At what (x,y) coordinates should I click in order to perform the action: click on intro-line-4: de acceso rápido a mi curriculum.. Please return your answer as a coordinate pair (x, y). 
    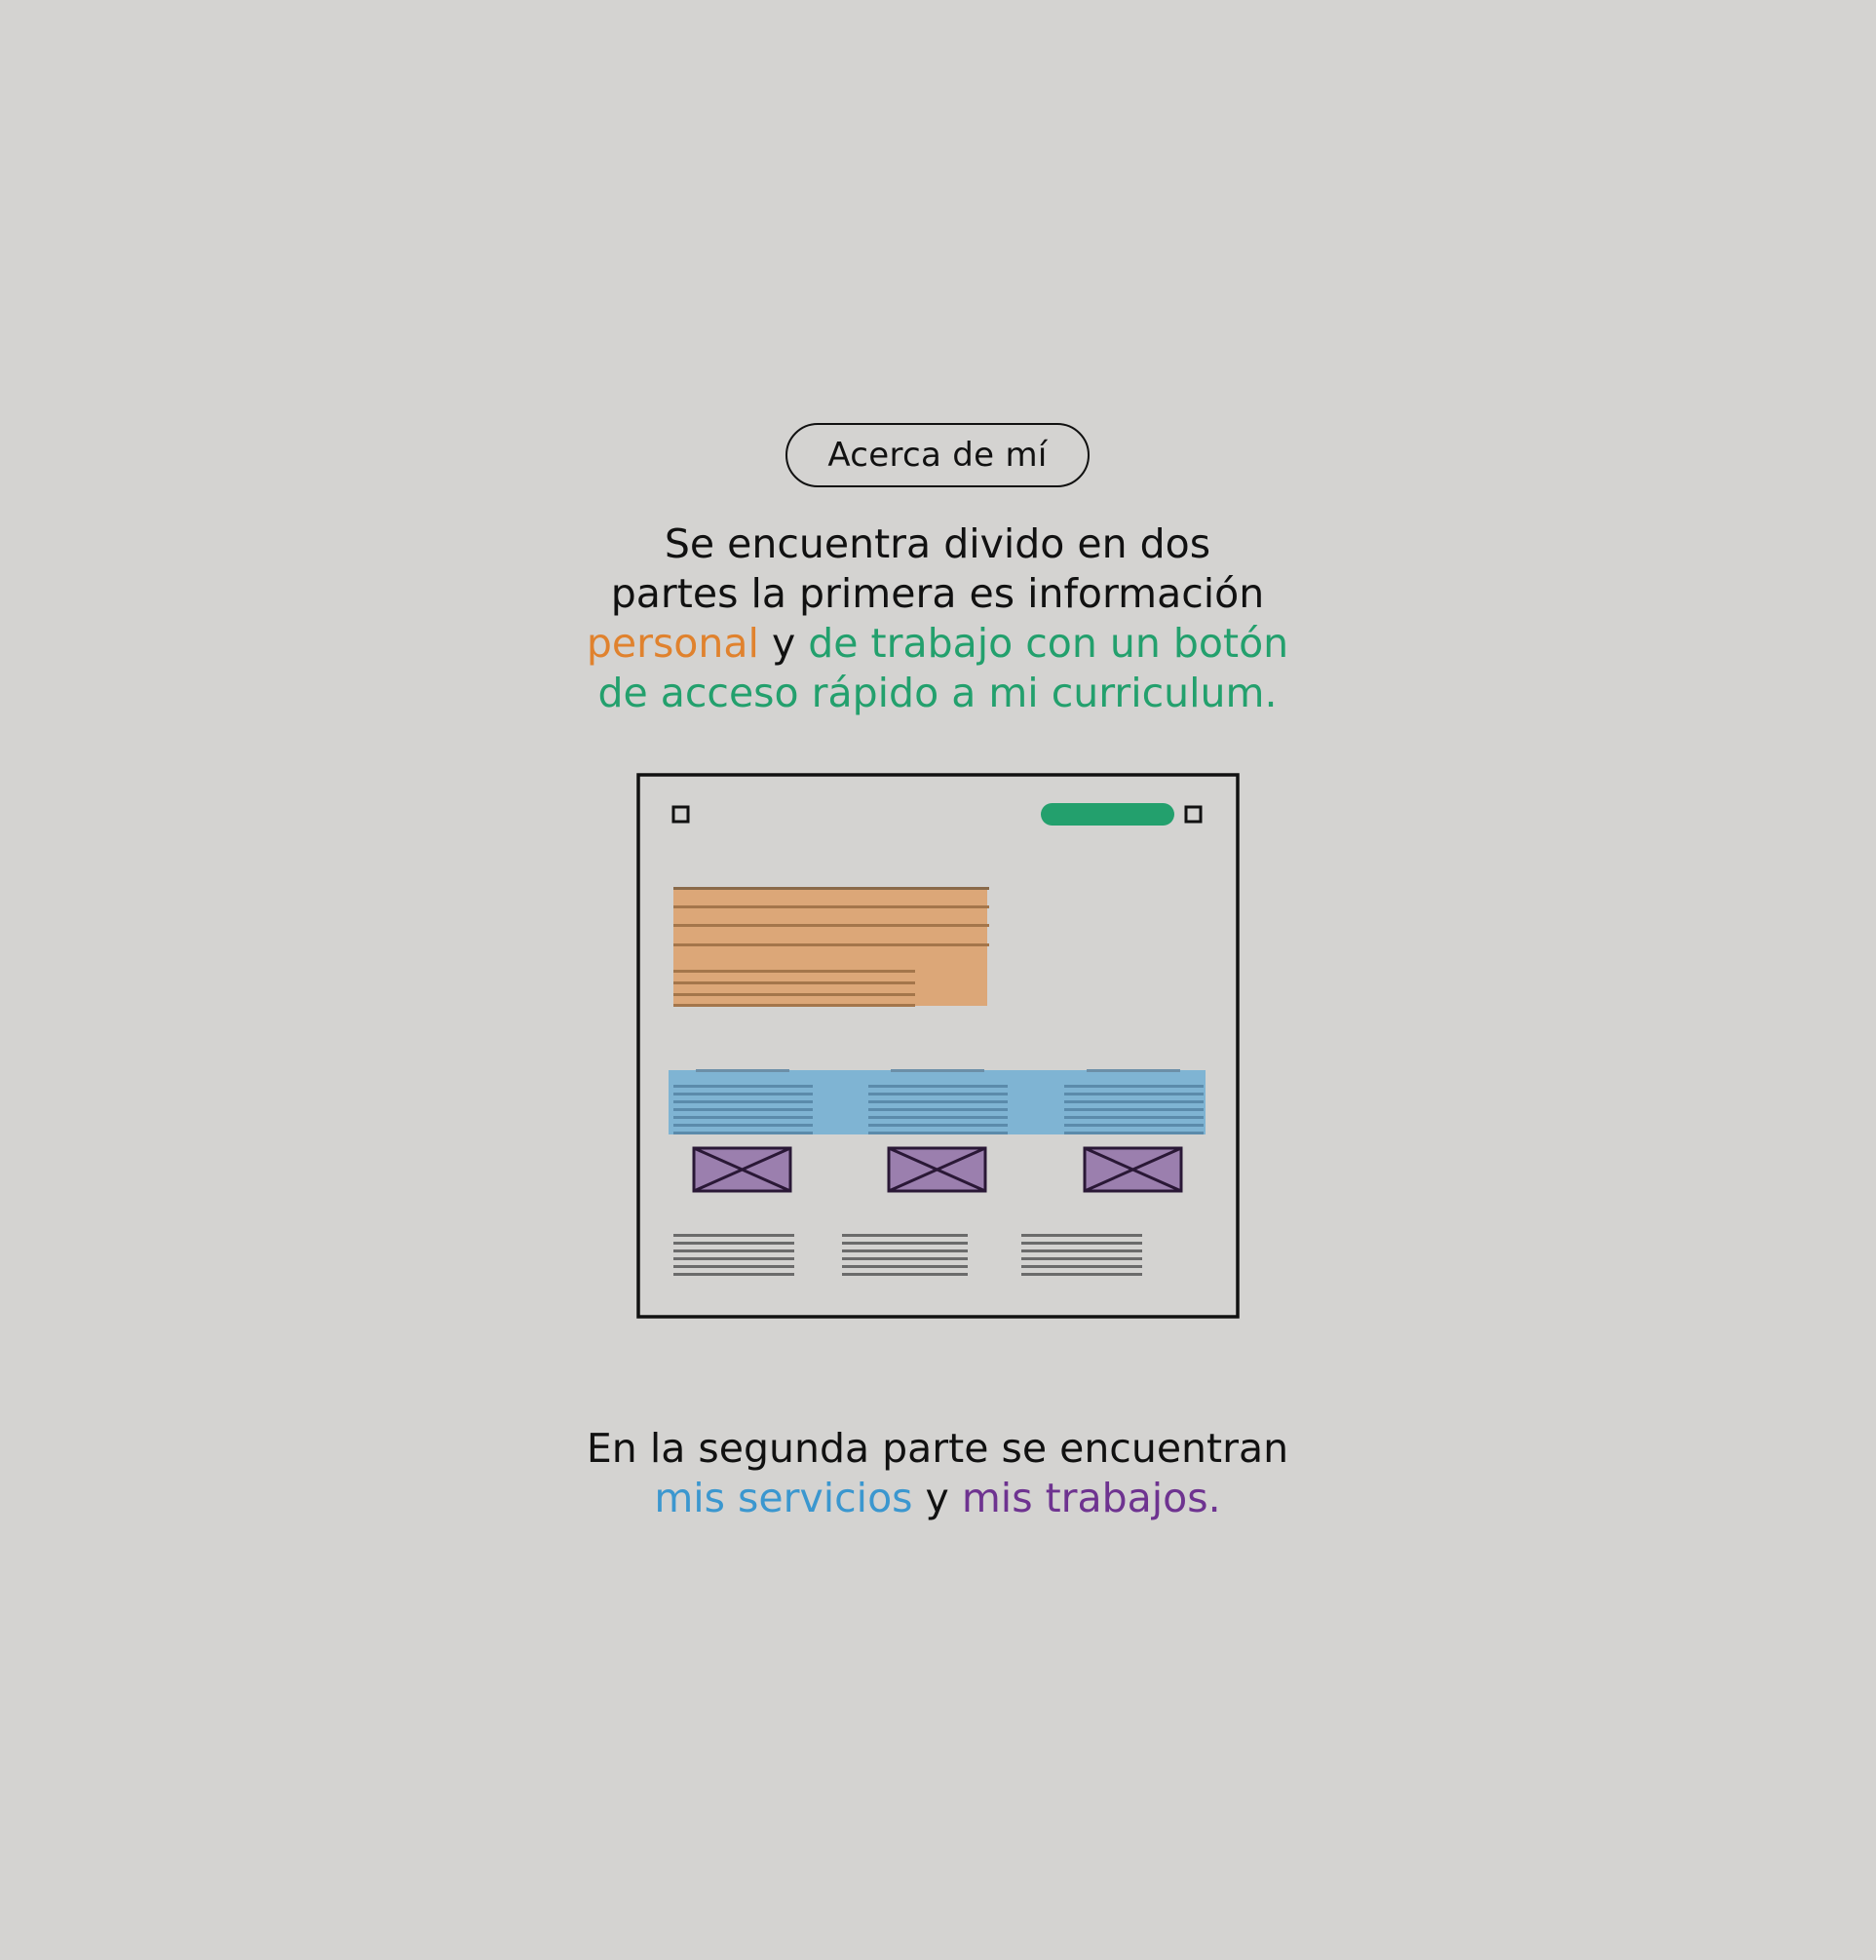
    Looking at the image, I should click on (937, 693).